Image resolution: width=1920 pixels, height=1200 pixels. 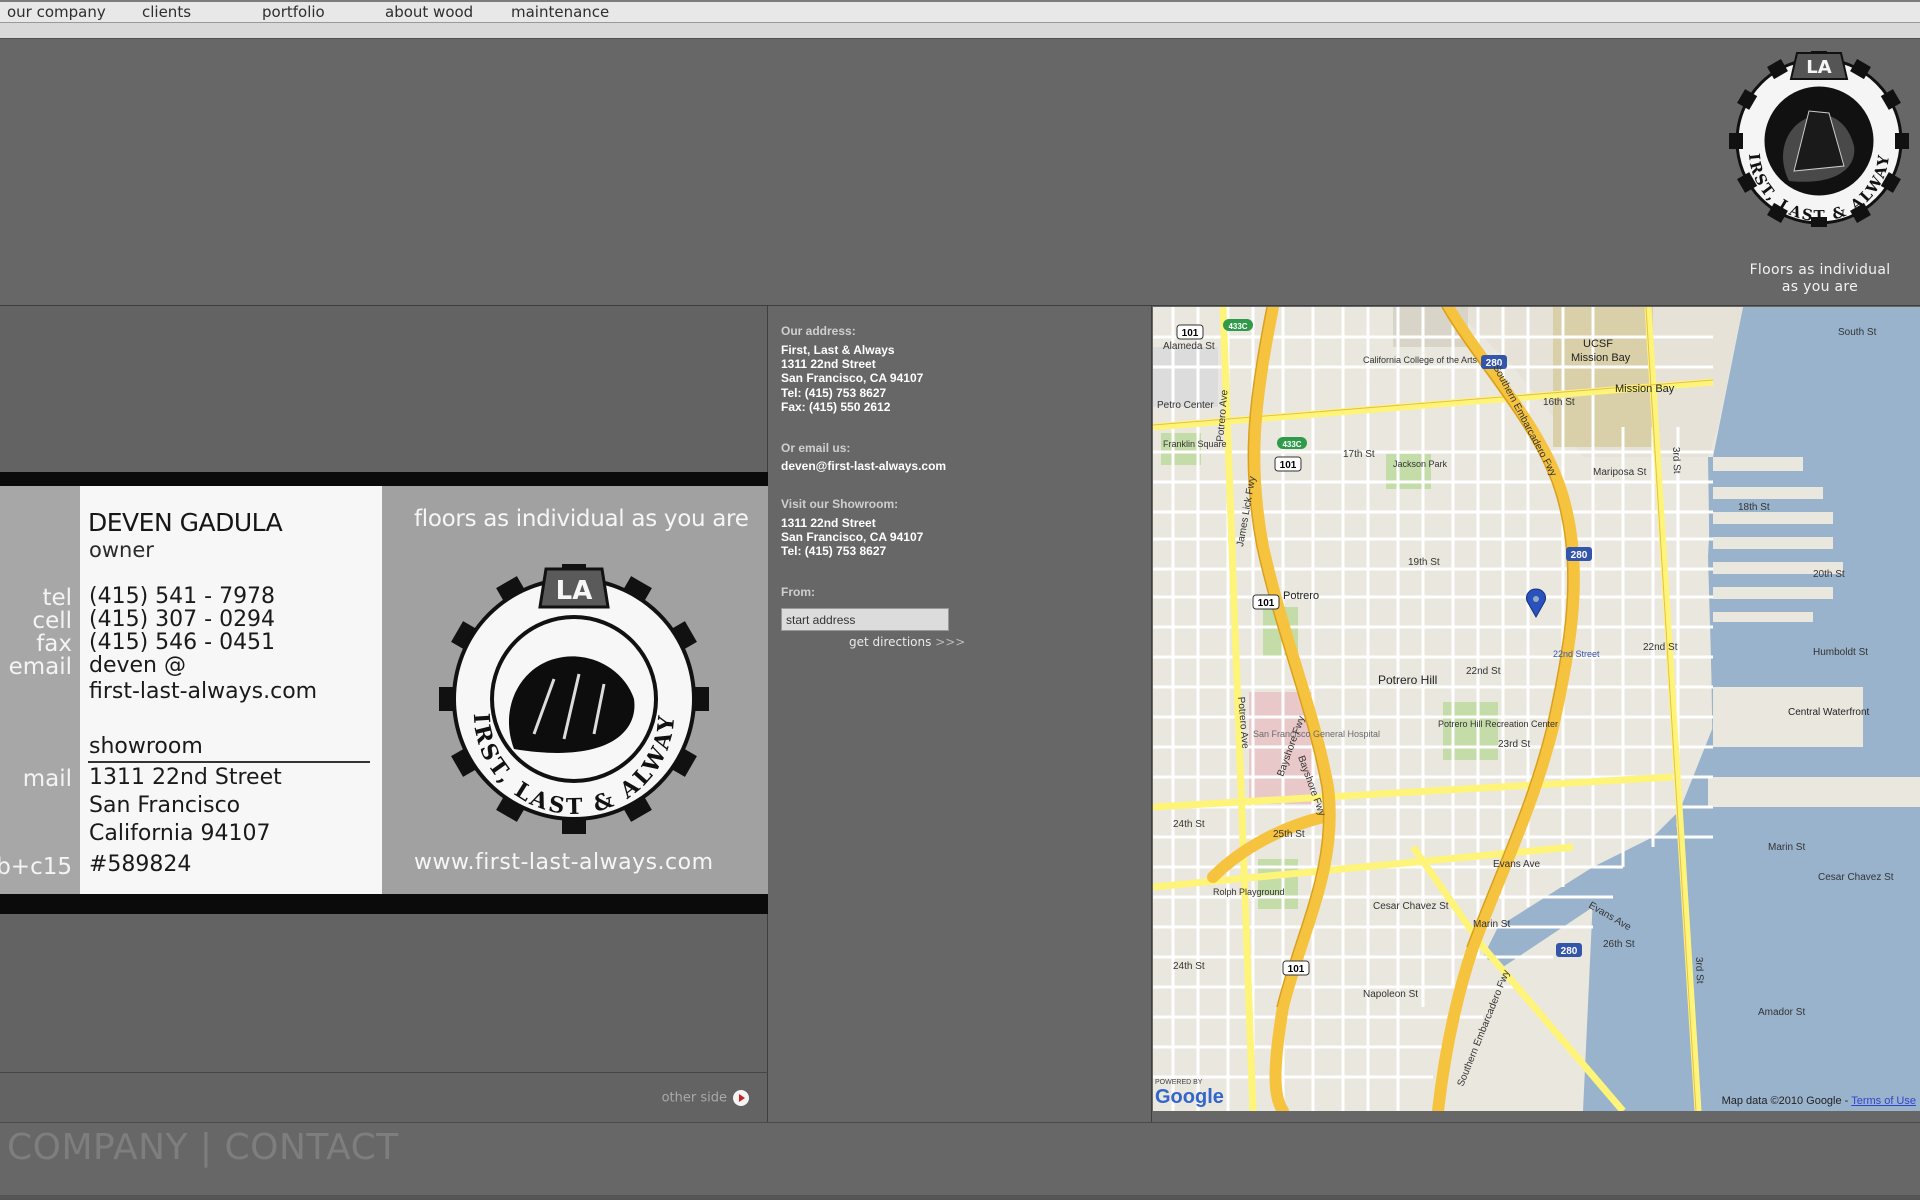 What do you see at coordinates (838, 350) in the screenshot?
I see `company-name: First, Last & Always` at bounding box center [838, 350].